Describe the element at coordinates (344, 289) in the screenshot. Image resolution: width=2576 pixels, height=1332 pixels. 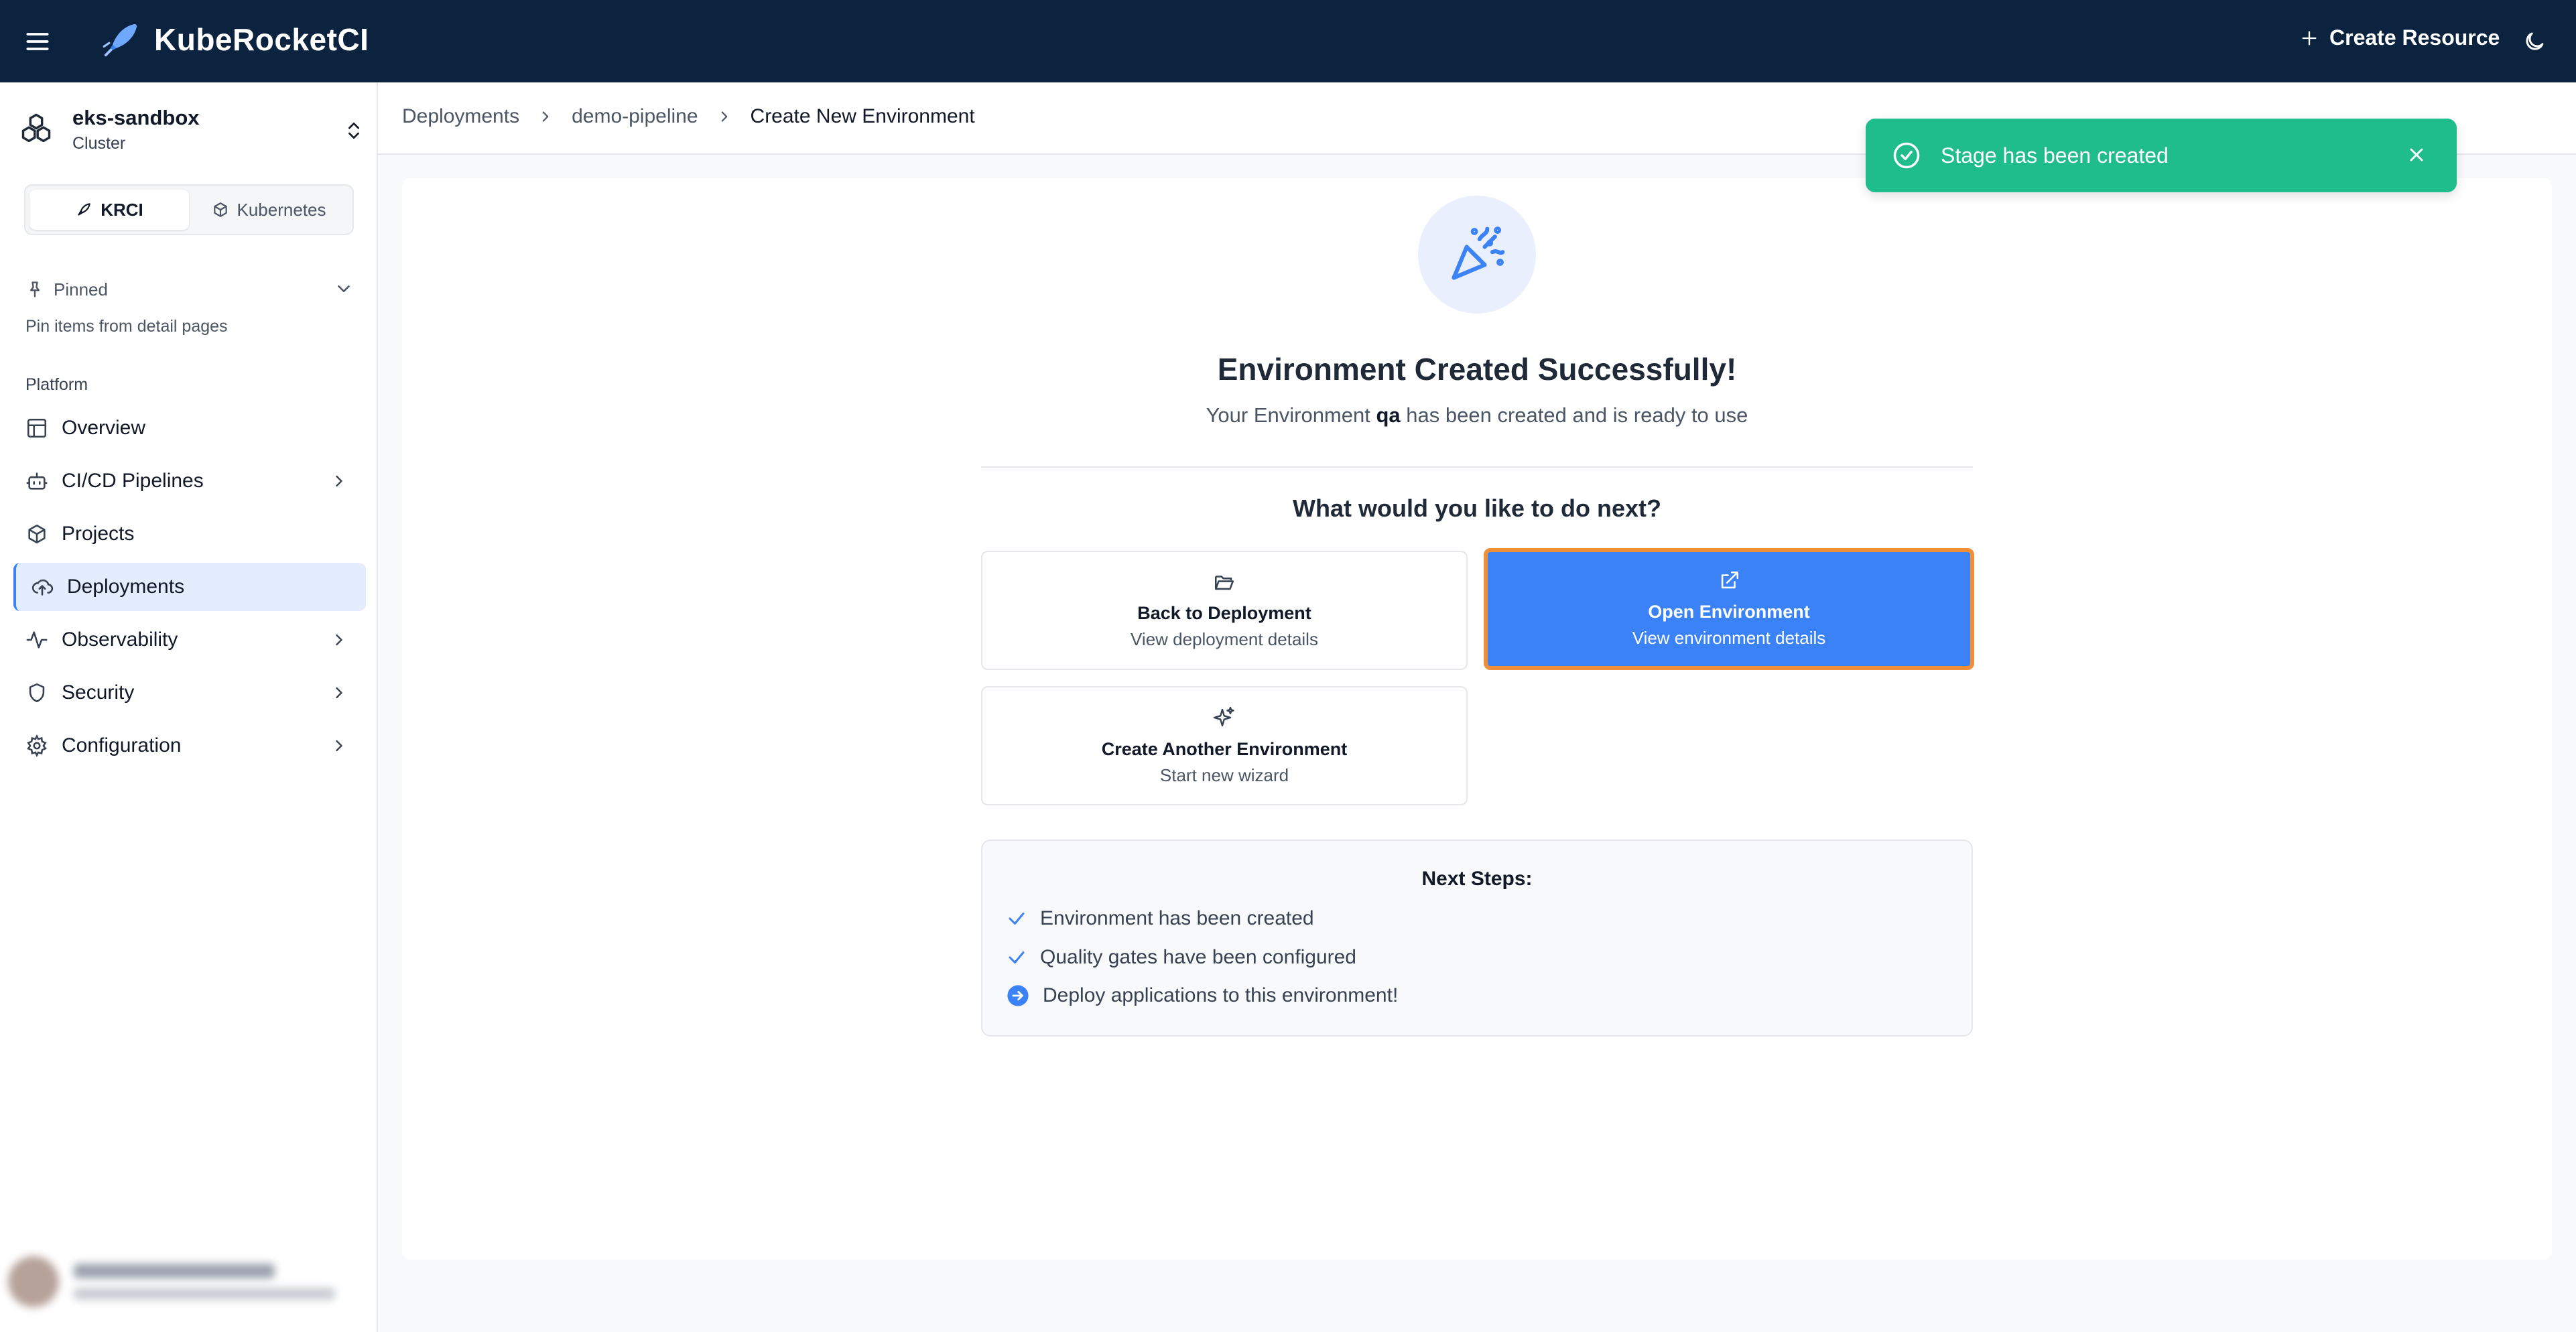
I see `chevron-down-icon` at that location.